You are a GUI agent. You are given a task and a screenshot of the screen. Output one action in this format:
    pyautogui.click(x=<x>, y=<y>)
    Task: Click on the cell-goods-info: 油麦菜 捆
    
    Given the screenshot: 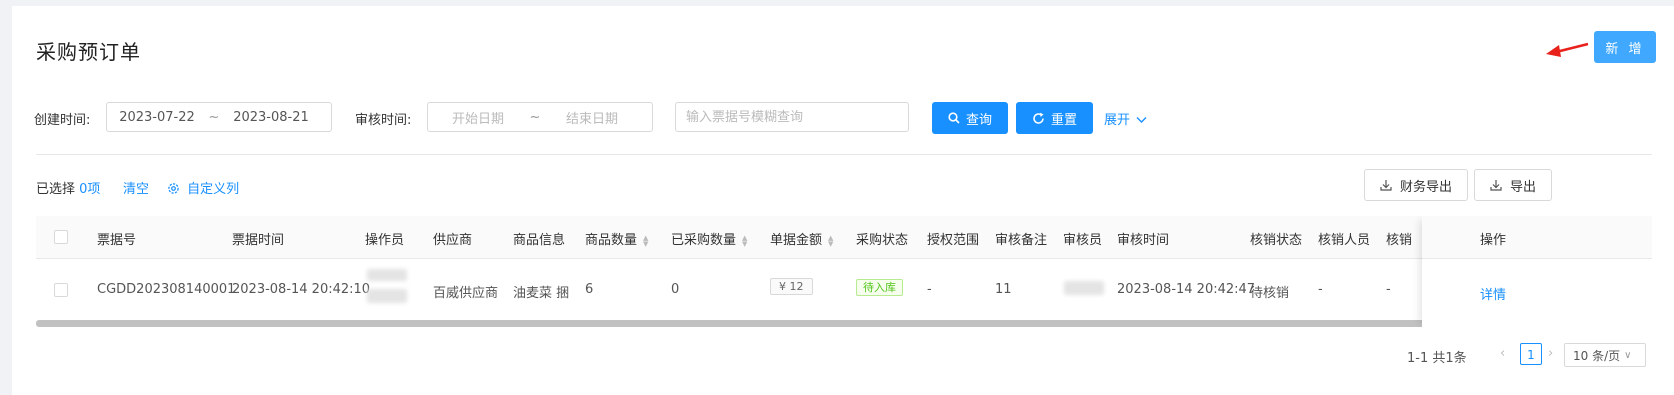 What is the action you would take?
    pyautogui.click(x=541, y=293)
    